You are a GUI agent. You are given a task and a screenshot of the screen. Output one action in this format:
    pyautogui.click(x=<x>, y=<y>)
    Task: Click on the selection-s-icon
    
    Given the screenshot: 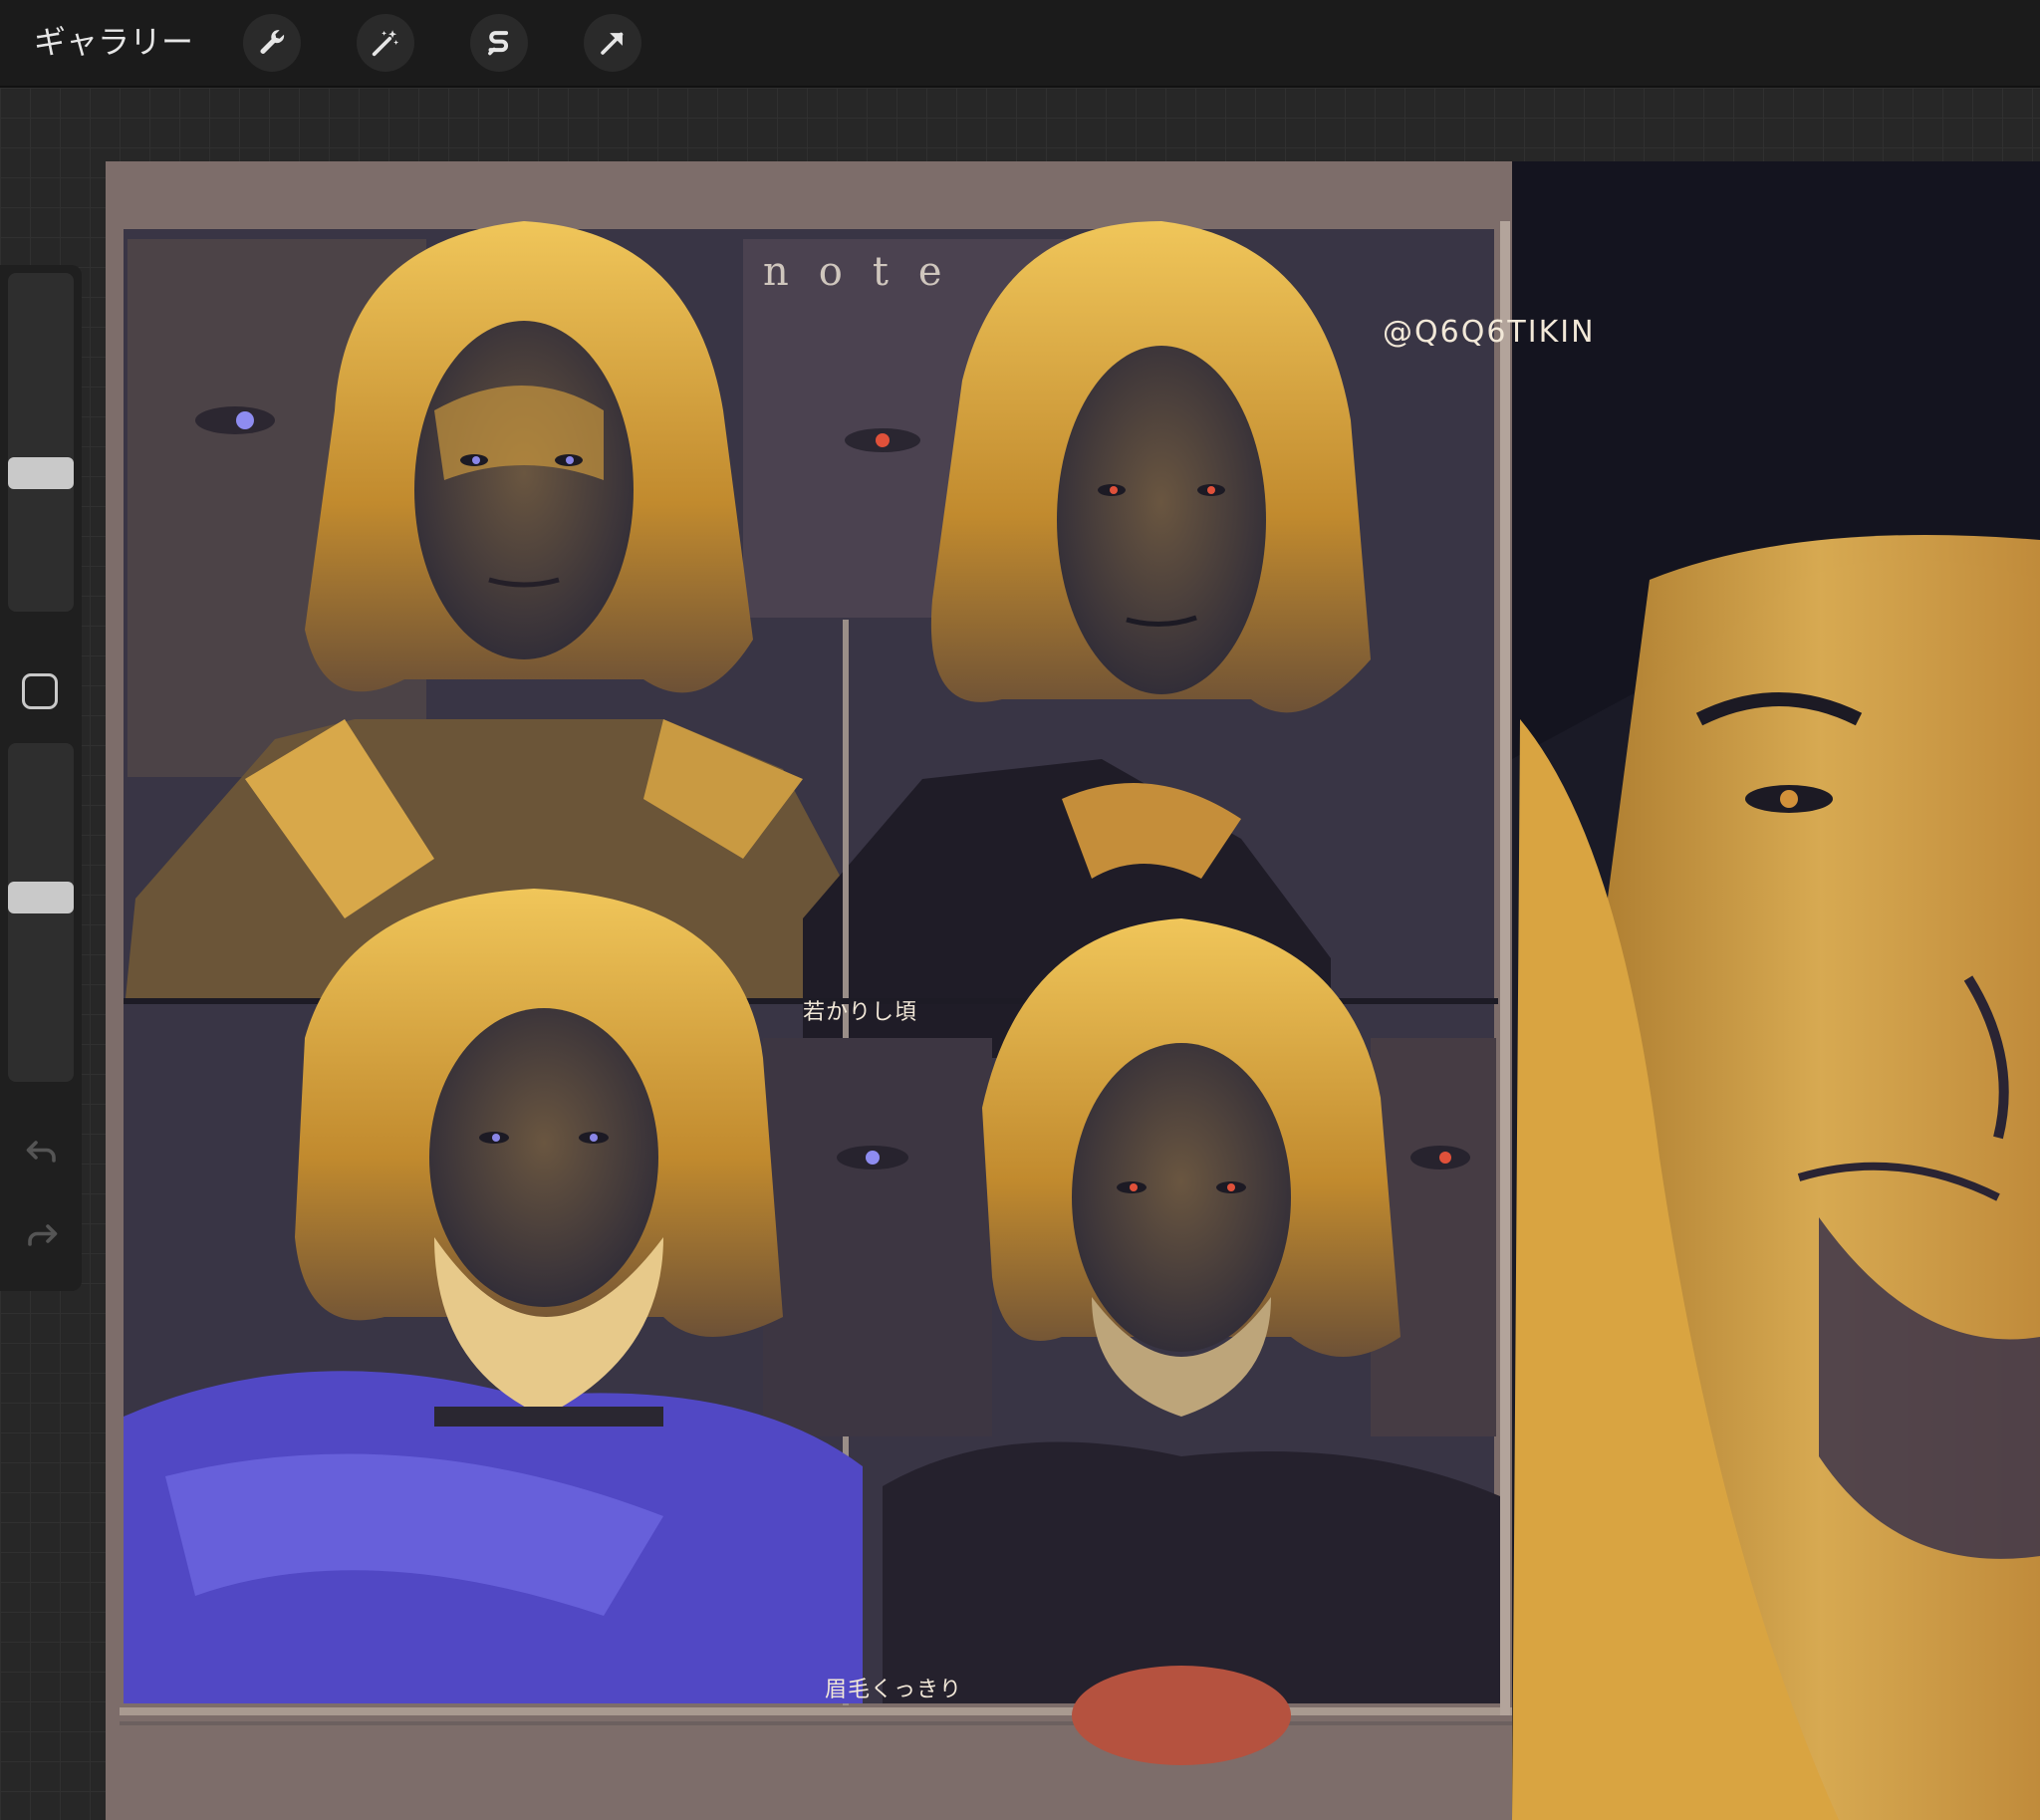 What is the action you would take?
    pyautogui.click(x=498, y=43)
    